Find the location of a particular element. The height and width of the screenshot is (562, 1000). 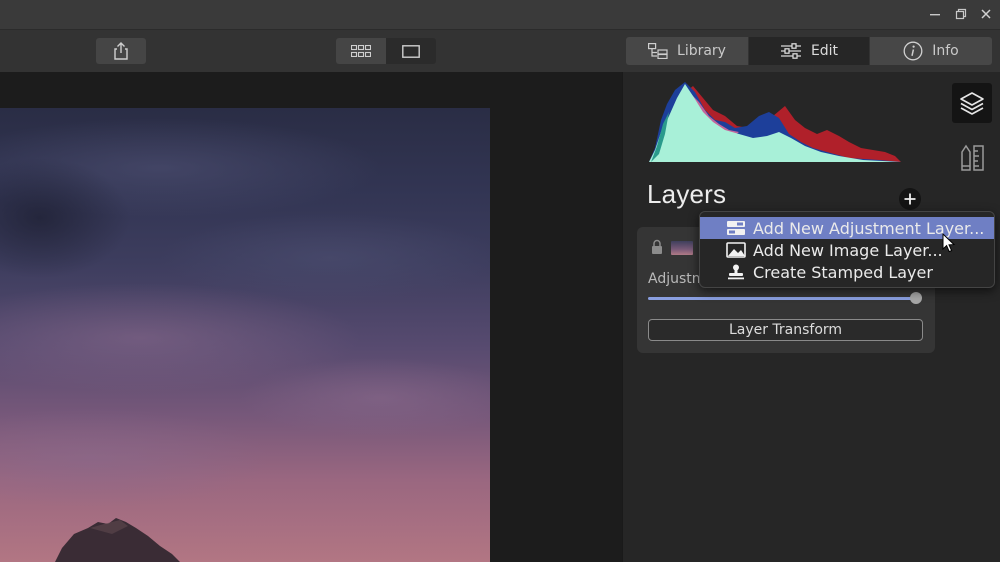

grid-view-icon is located at coordinates (361, 51).